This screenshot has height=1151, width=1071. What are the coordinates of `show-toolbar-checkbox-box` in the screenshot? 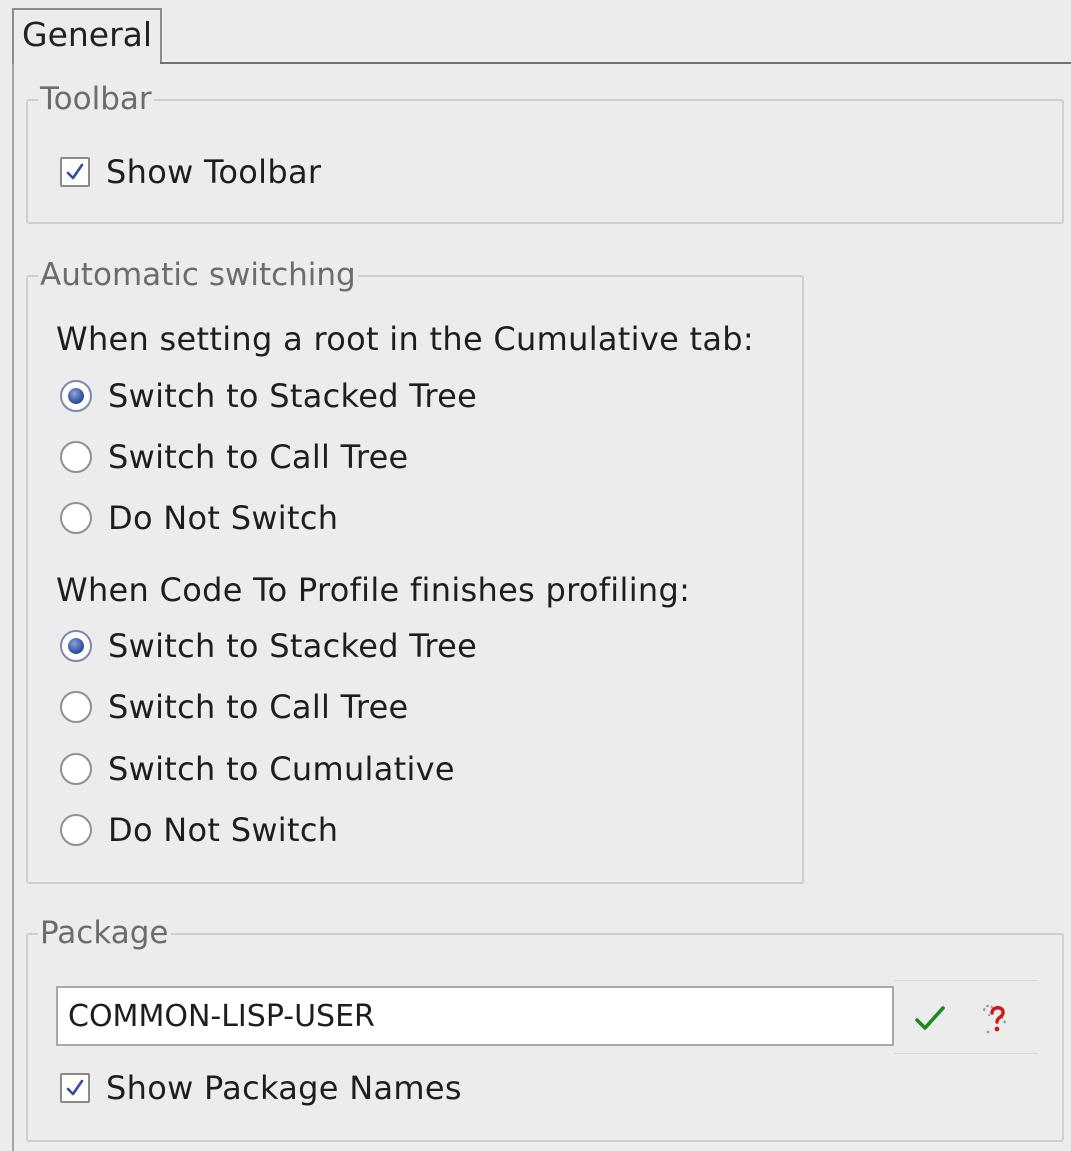 It's located at (75, 172).